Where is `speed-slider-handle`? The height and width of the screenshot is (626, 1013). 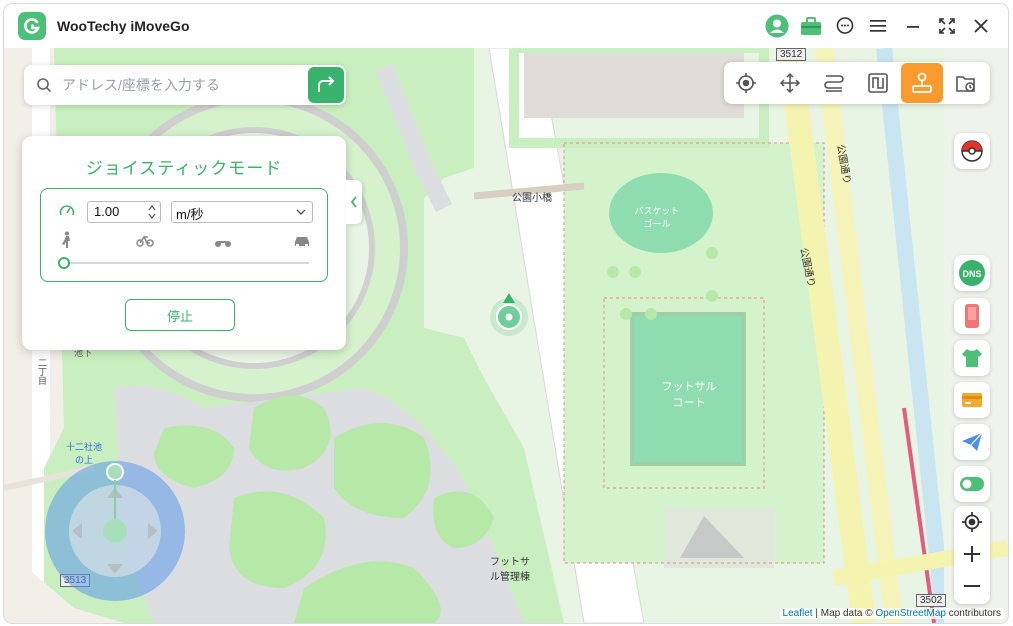 speed-slider-handle is located at coordinates (64, 263).